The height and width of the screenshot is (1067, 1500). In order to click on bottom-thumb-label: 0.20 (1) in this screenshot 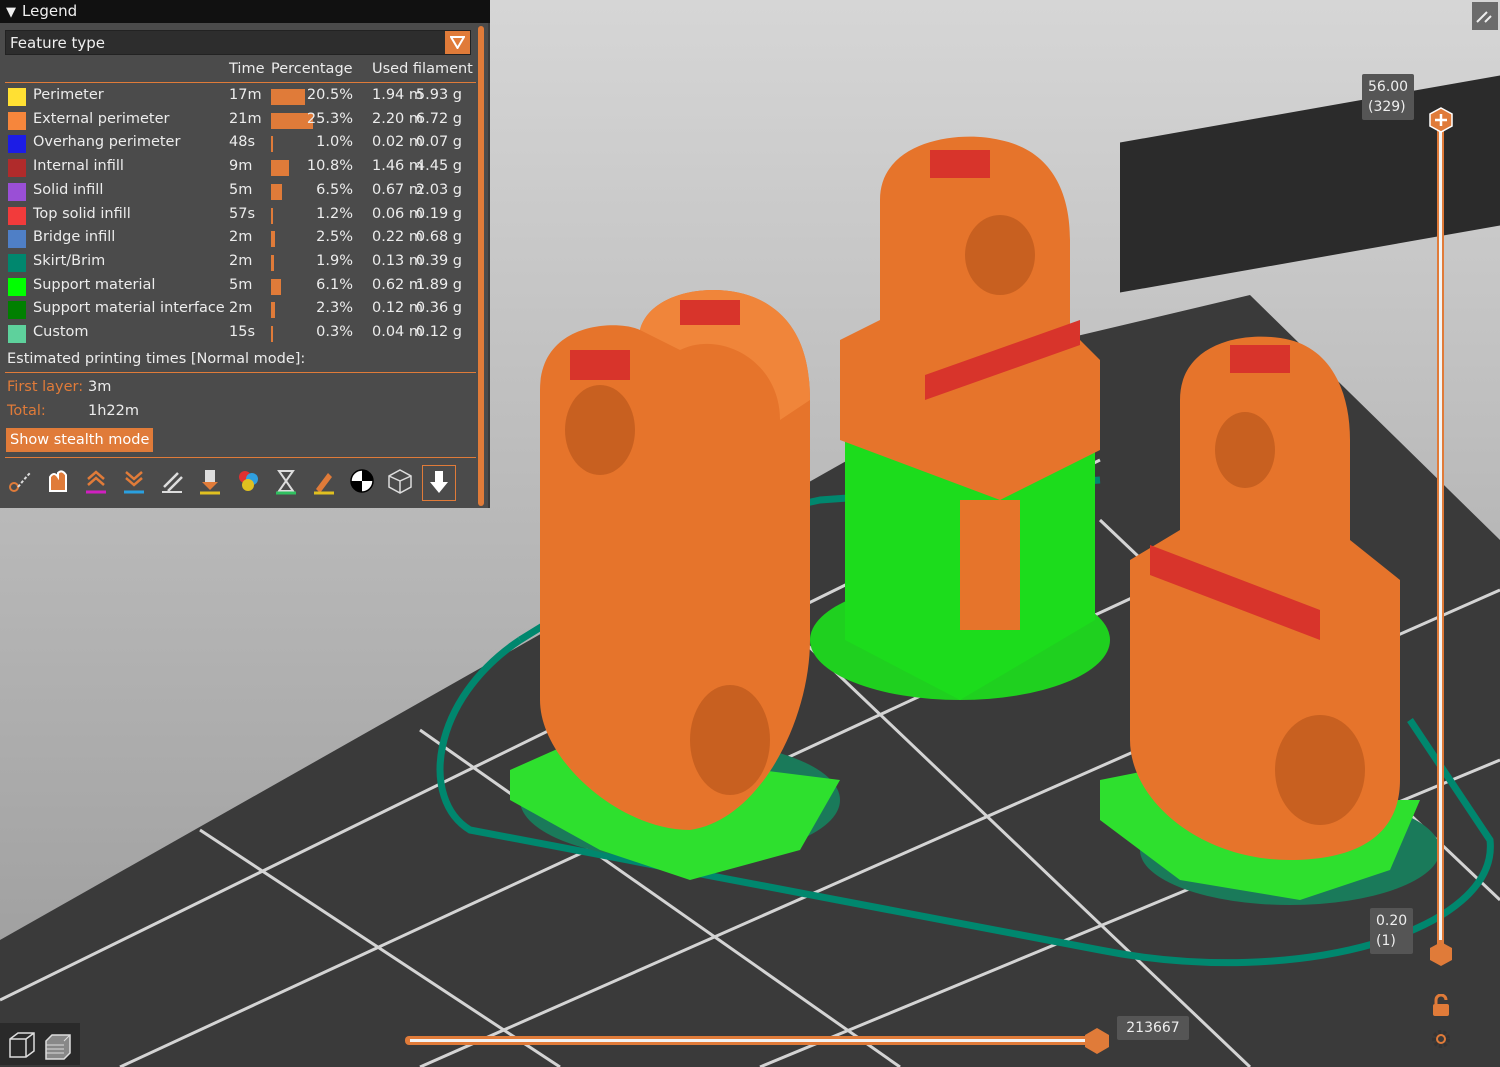, I will do `click(1392, 931)`.